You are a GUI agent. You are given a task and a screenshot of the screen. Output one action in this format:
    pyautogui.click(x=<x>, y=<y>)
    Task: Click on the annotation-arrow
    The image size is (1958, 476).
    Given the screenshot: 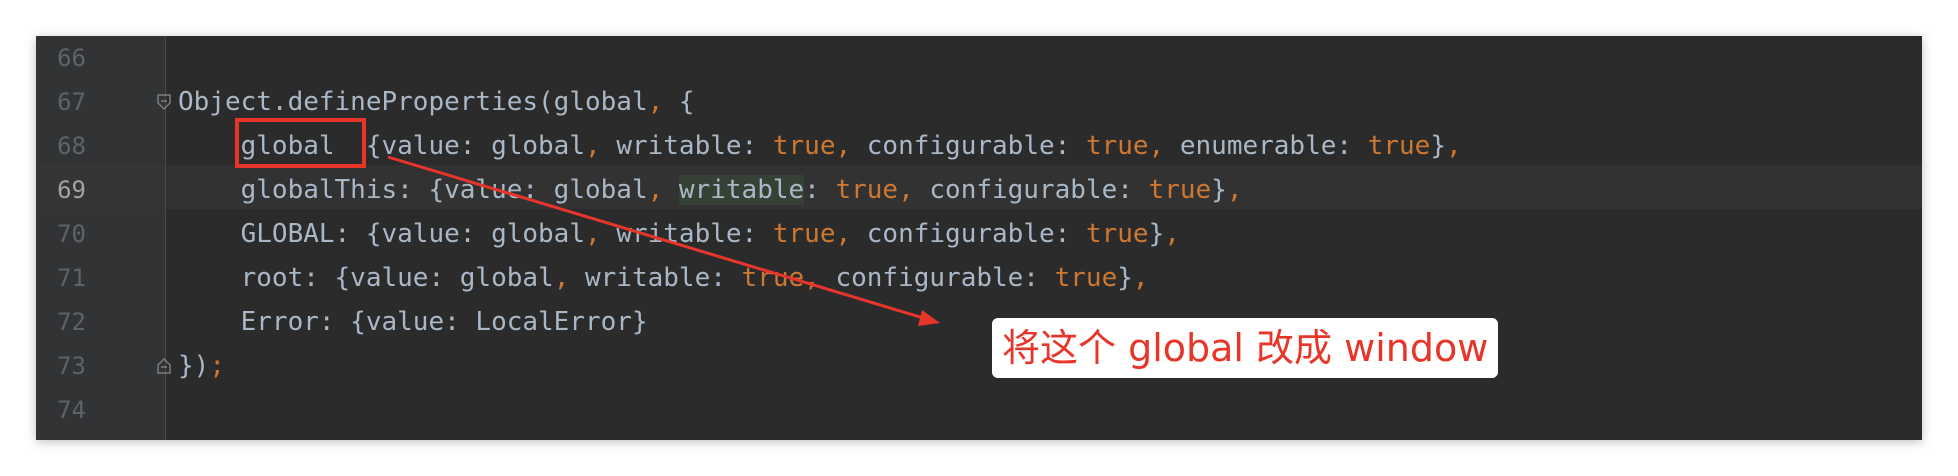 What is the action you would take?
    pyautogui.click(x=663, y=240)
    